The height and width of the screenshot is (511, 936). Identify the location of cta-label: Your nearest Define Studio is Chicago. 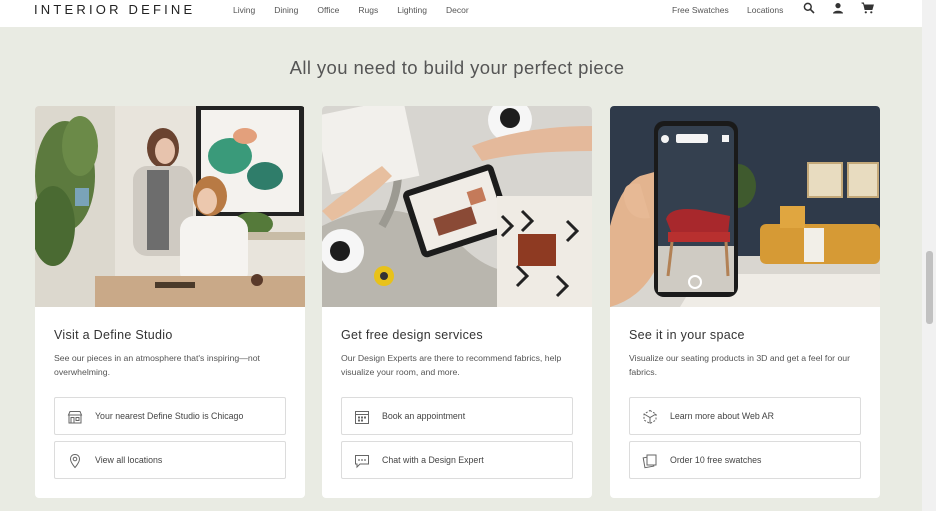
(169, 416).